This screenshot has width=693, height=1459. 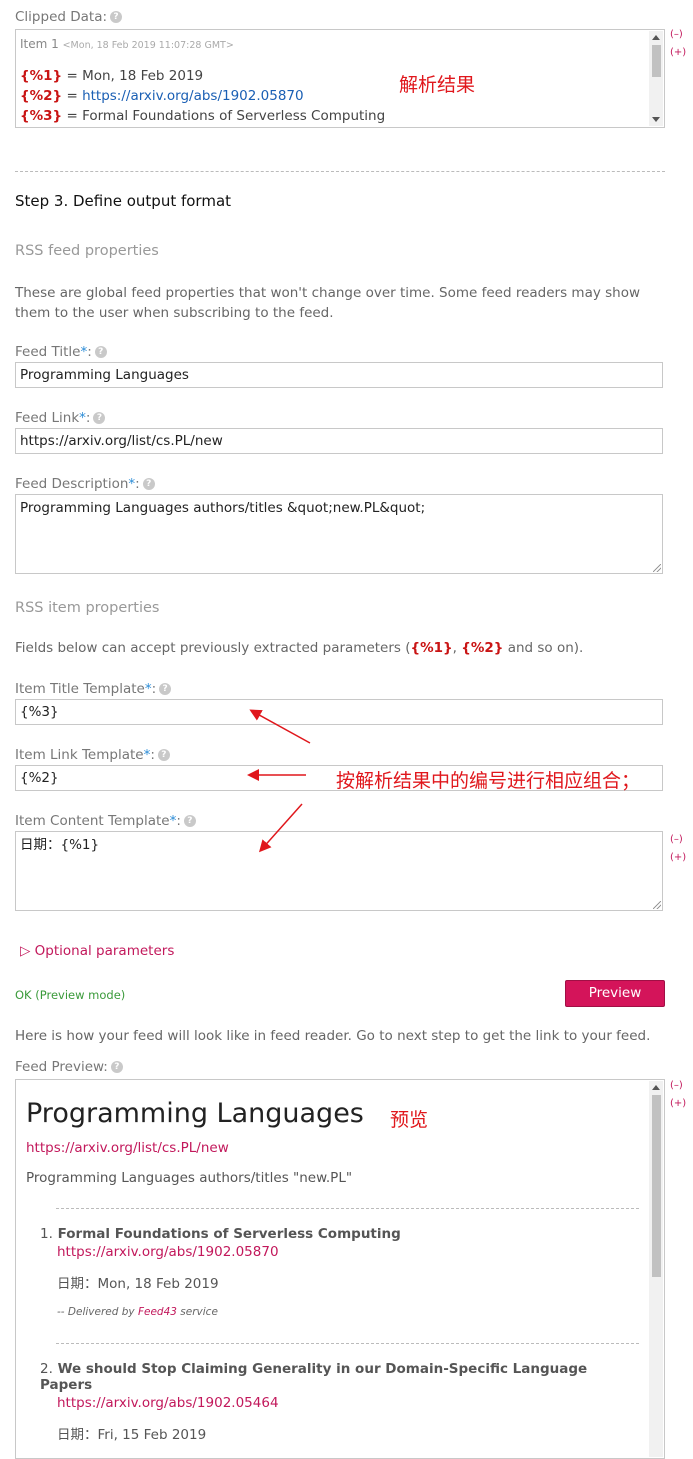 I want to click on help-icon: ?, so click(x=116, y=1067).